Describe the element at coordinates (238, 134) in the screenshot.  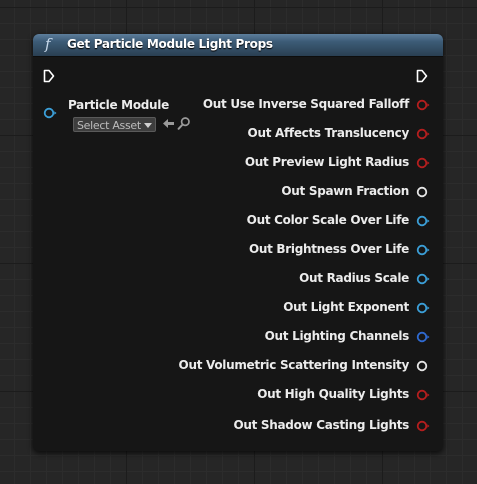
I see `output-row: Out Affects Translucency` at that location.